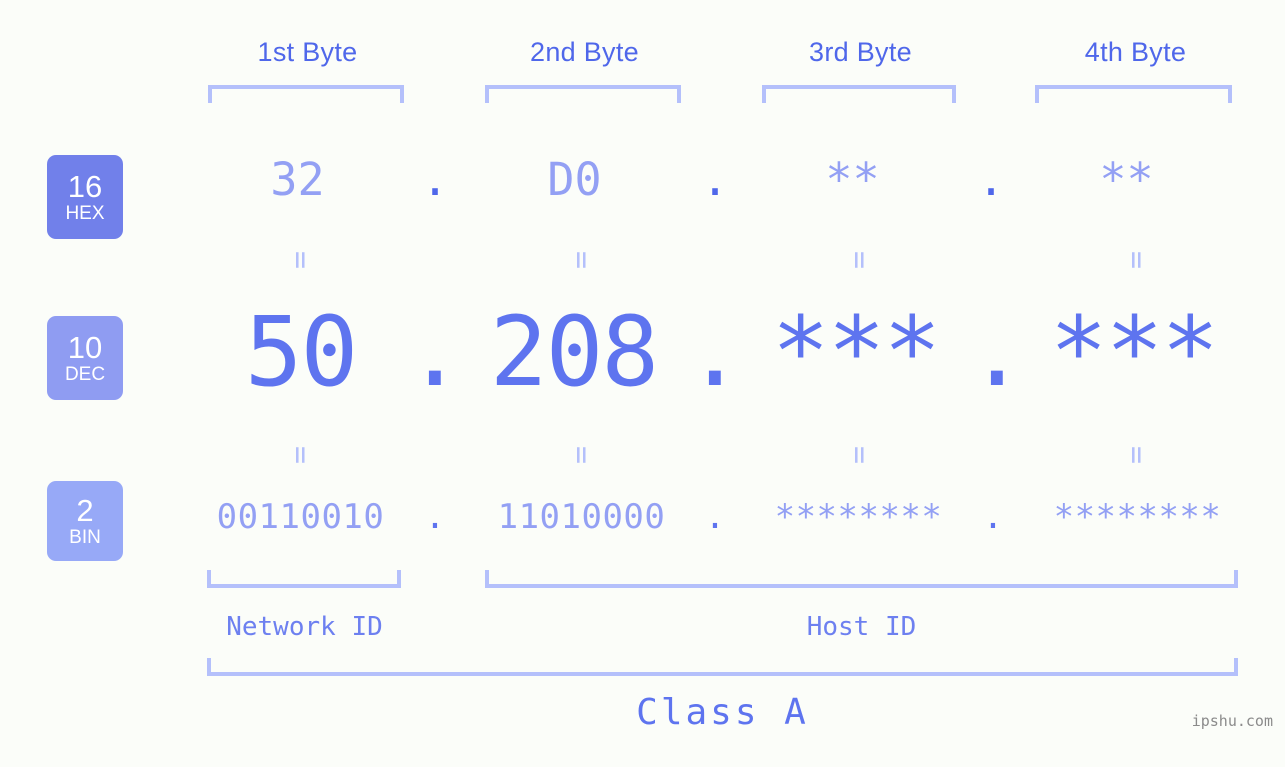 The height and width of the screenshot is (767, 1285). I want to click on host-id-bracket, so click(861, 579).